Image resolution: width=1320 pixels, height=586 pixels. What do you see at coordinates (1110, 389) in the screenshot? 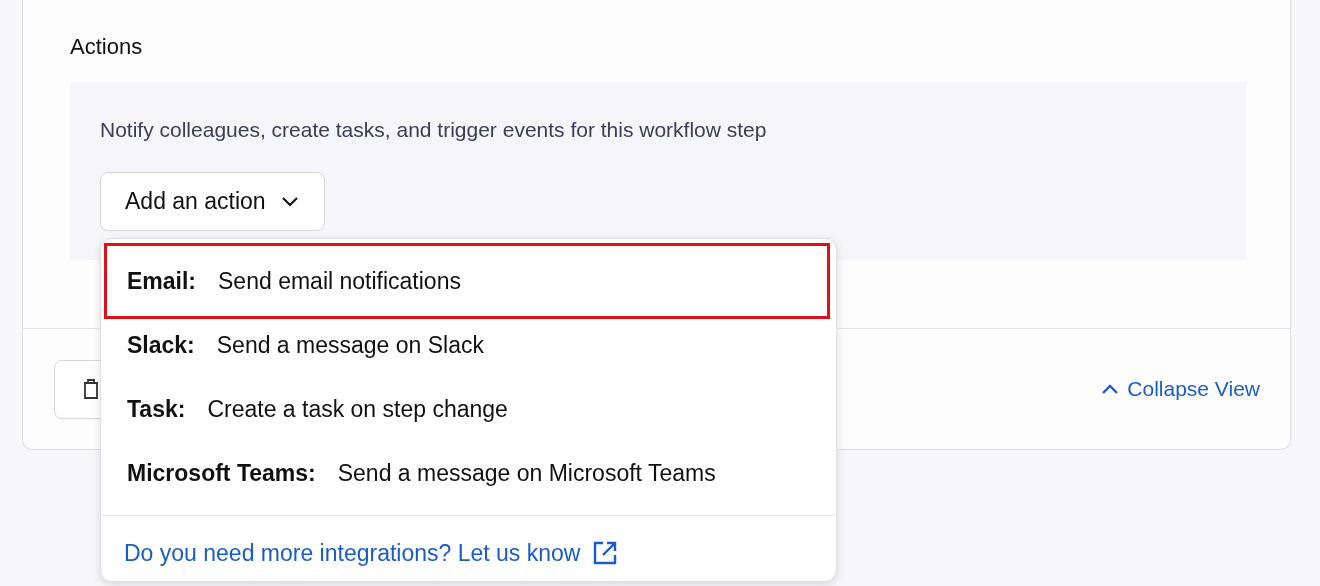
I see `chevron-up-icon` at bounding box center [1110, 389].